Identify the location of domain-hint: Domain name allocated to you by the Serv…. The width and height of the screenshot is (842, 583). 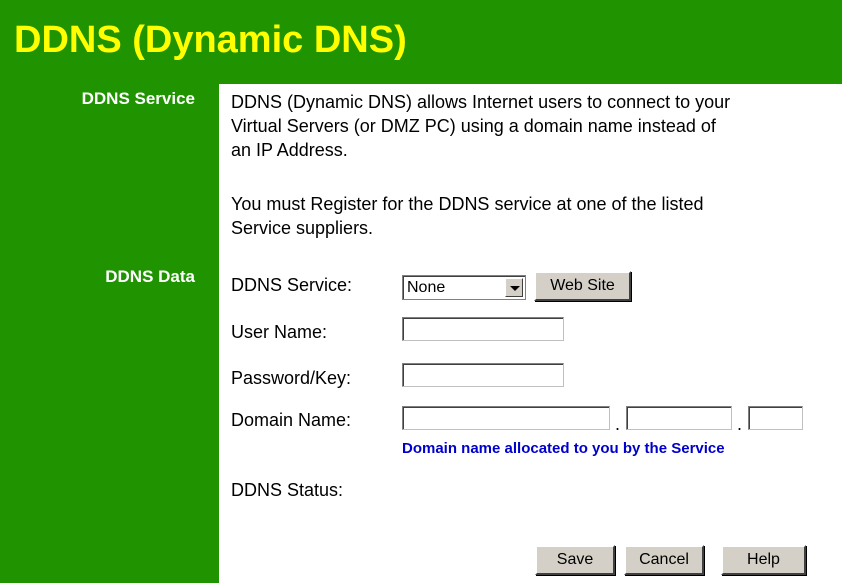
(563, 448).